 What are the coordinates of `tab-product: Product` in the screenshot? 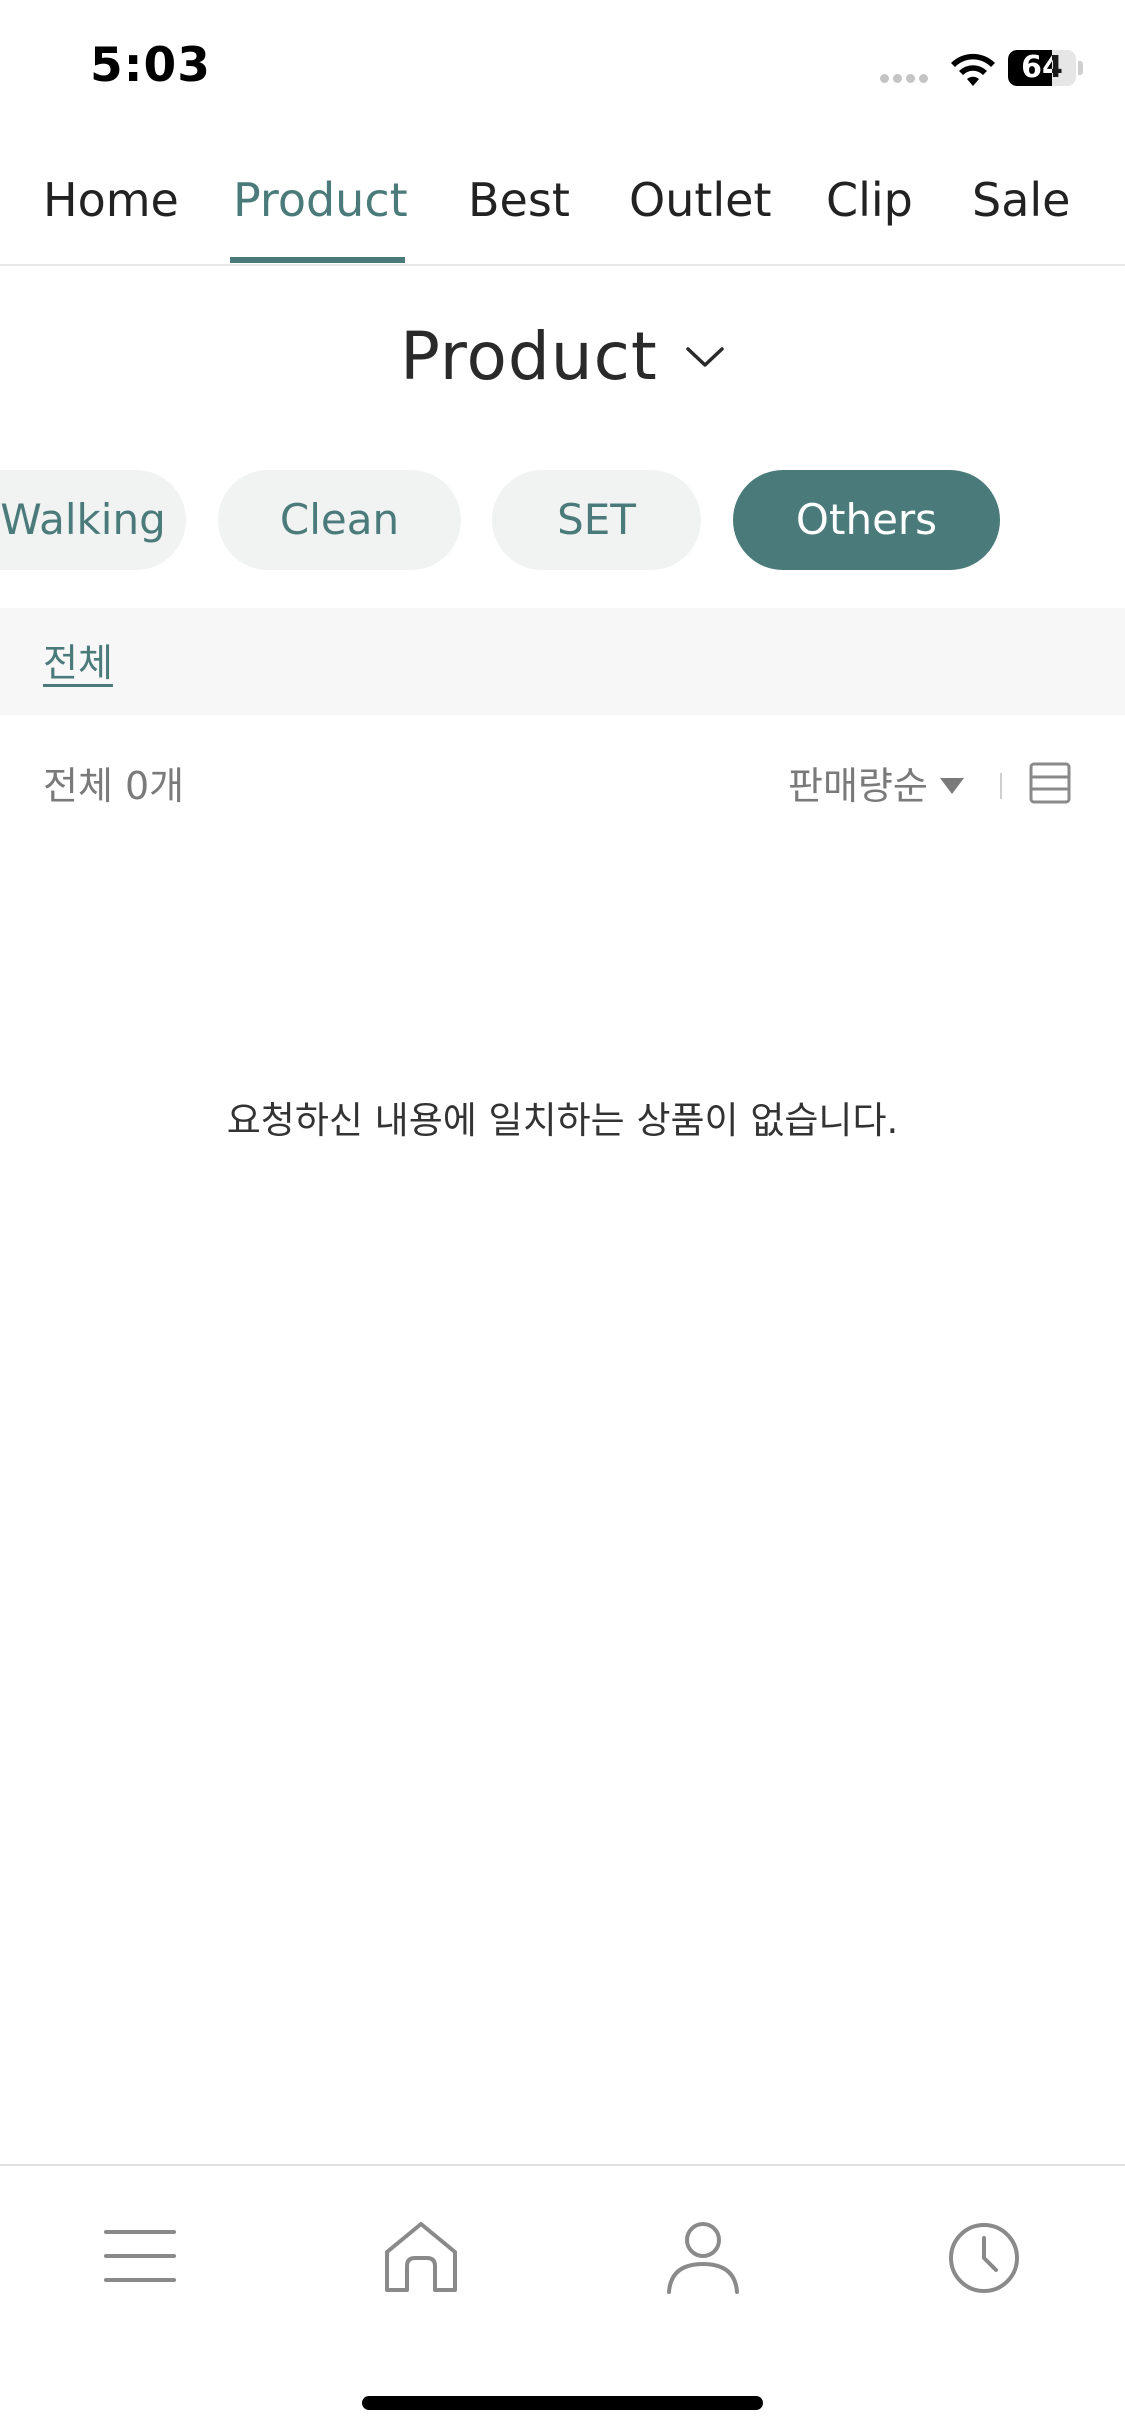 It's located at (320, 212).